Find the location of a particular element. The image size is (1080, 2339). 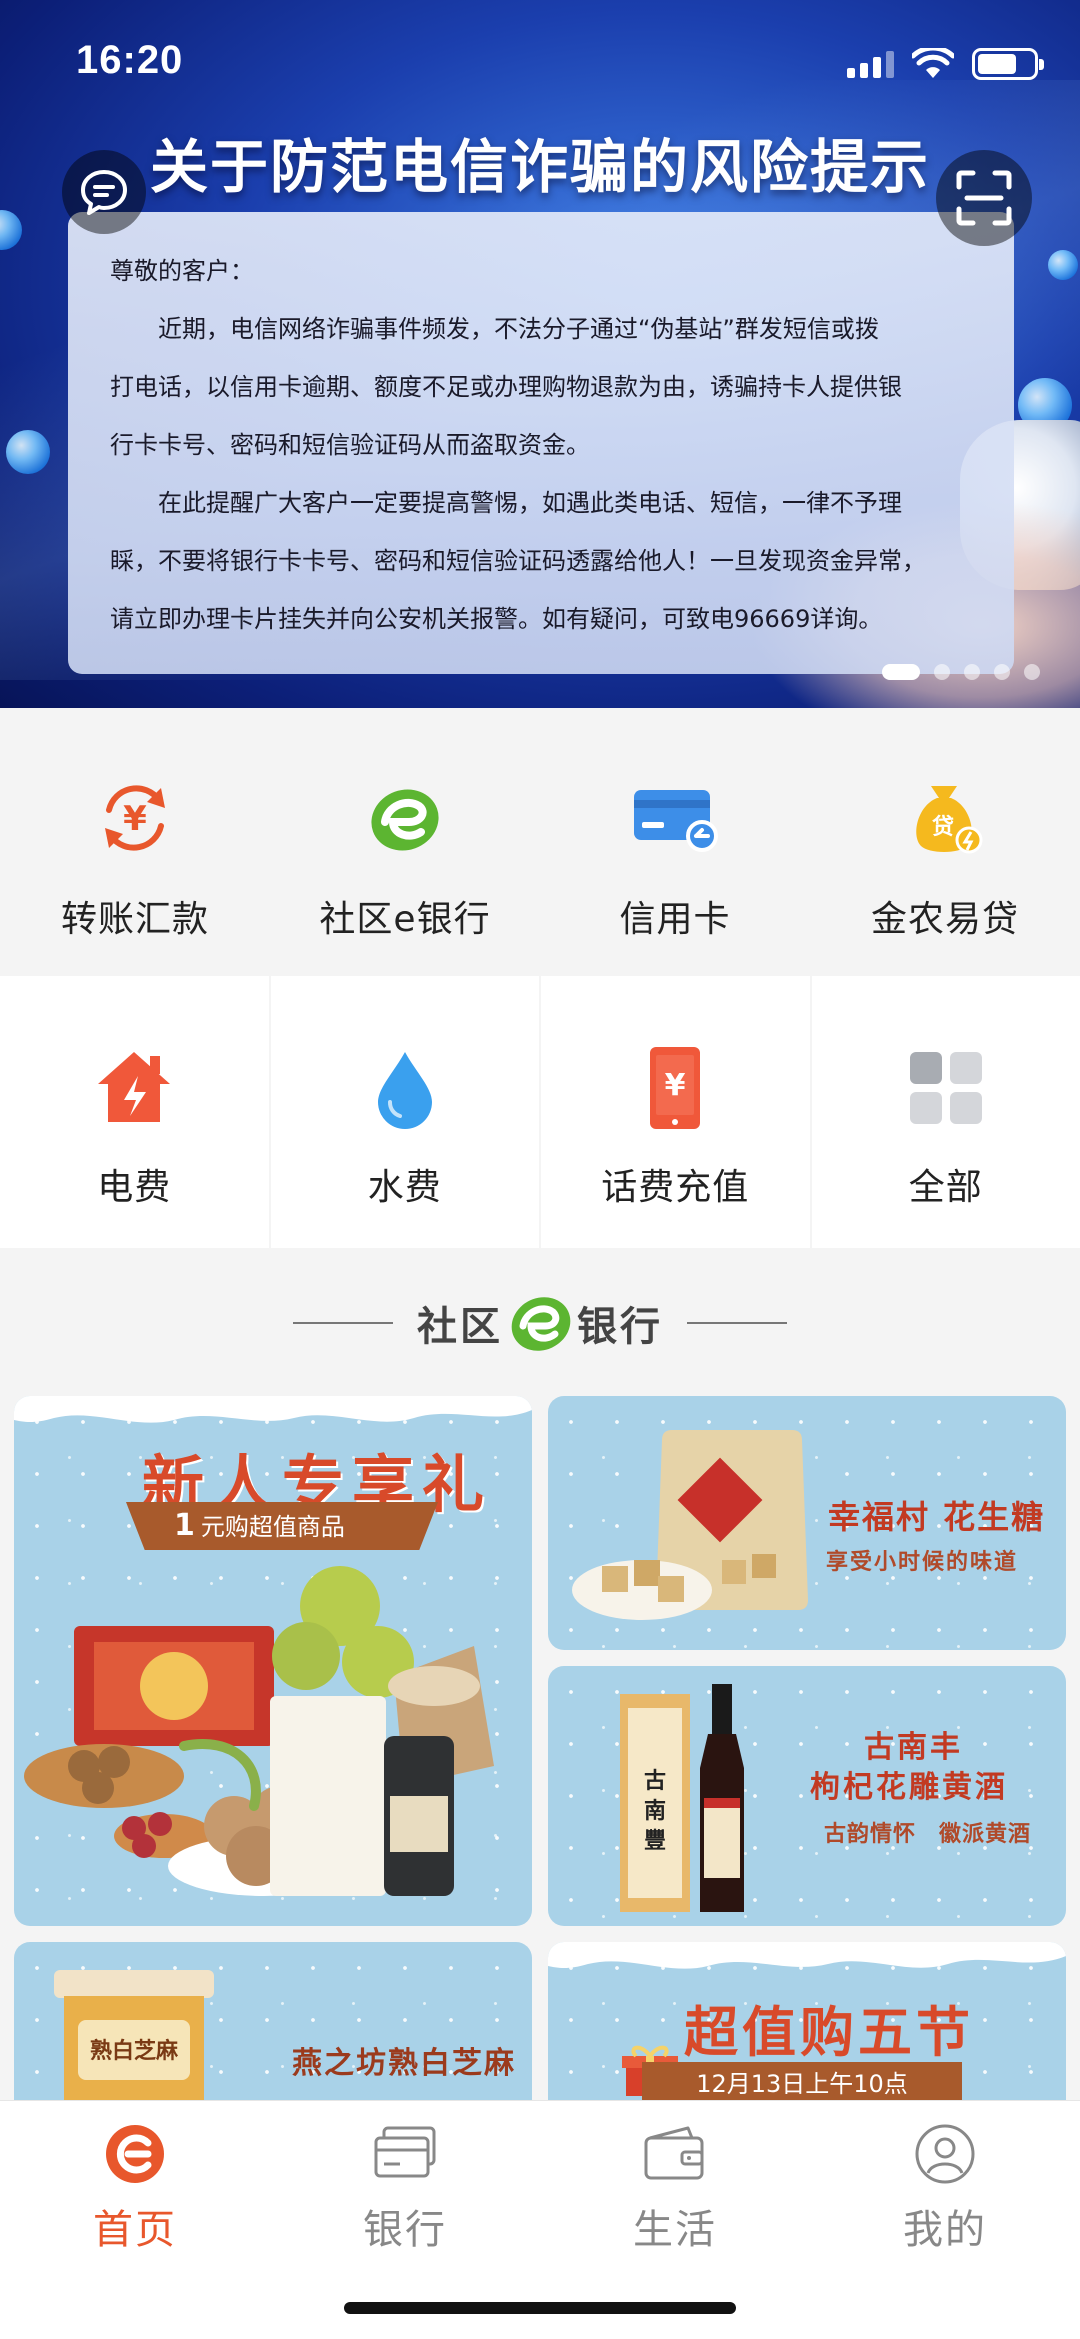

quick-label: 金农易贷 is located at coordinates (944, 919).